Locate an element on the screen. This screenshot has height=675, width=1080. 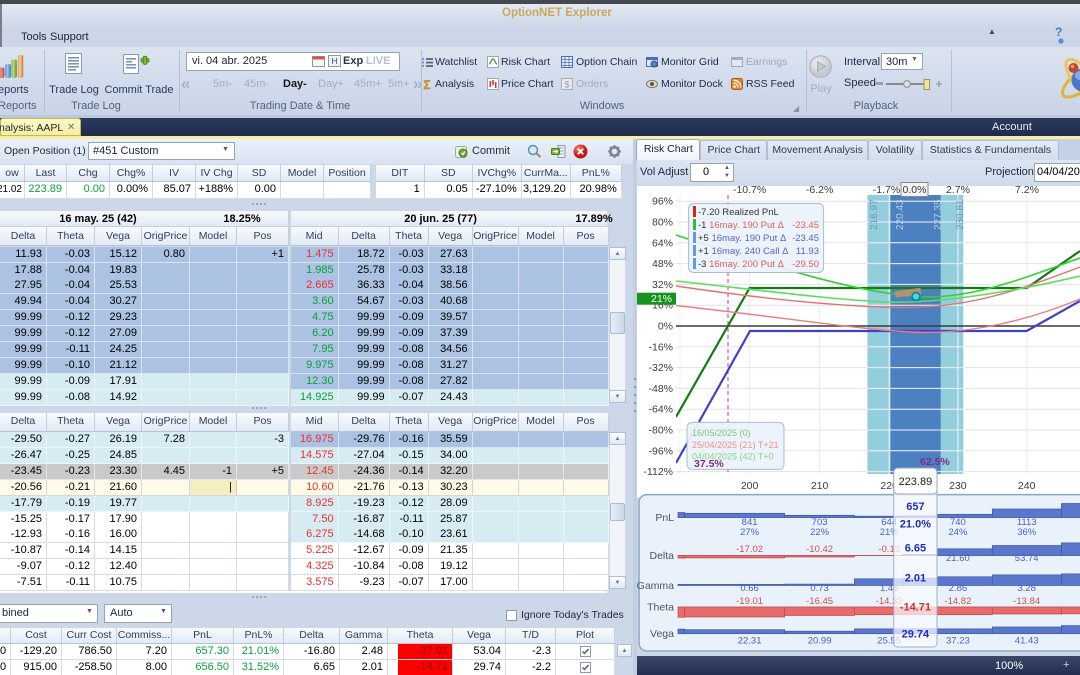
svg-text: PnL is located at coordinates (664, 518).